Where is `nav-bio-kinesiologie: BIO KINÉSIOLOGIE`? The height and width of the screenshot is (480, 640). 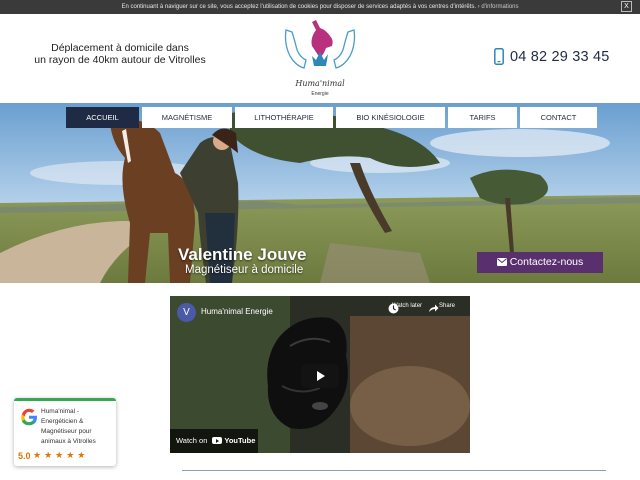 nav-bio-kinesiologie: BIO KINÉSIOLOGIE is located at coordinates (390, 117).